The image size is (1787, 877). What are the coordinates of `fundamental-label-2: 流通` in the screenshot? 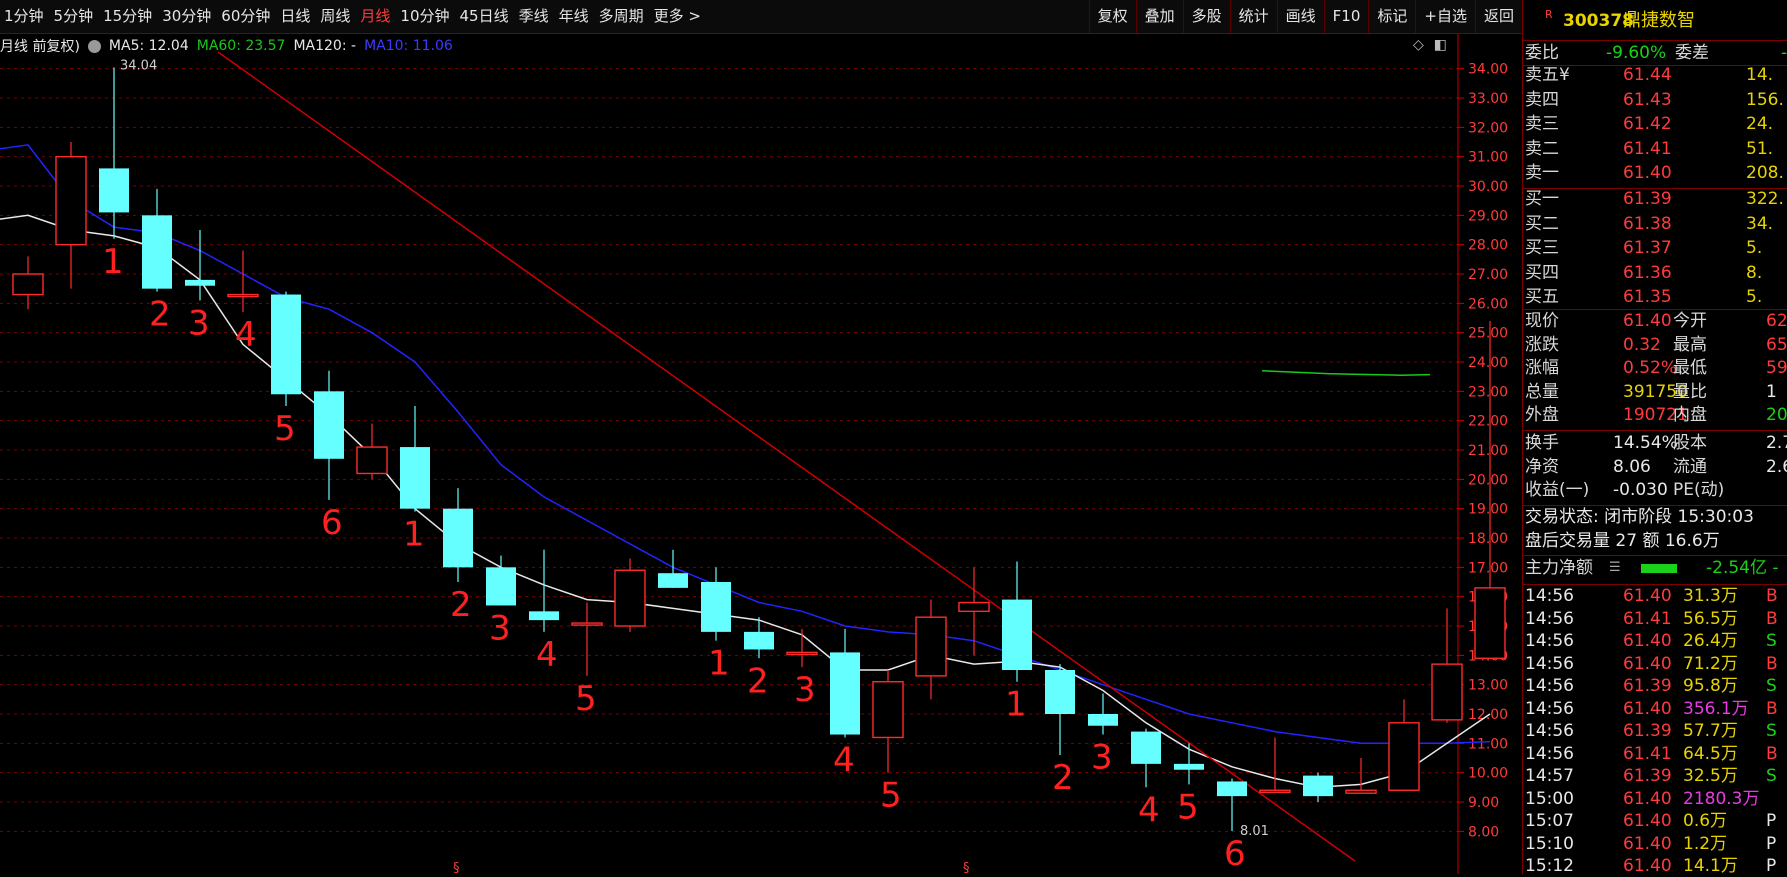 It's located at (1690, 466).